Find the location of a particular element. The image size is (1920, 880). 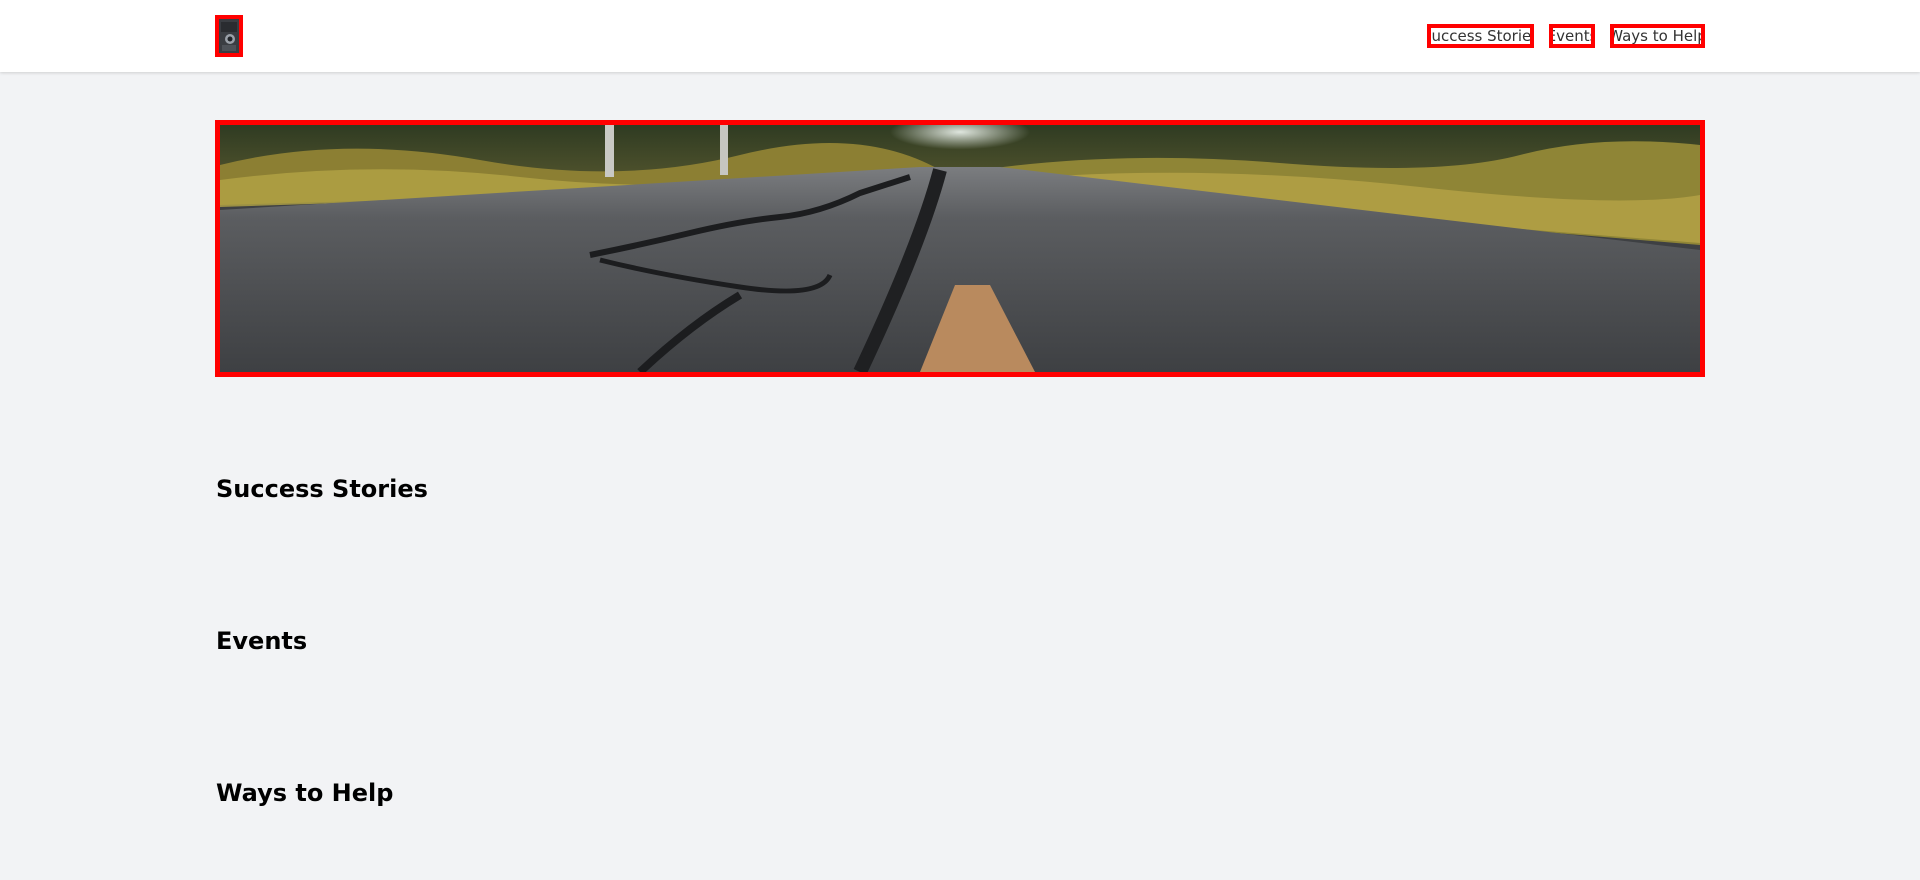

nav-link-success-stories: Success Stories is located at coordinates (1480, 36).